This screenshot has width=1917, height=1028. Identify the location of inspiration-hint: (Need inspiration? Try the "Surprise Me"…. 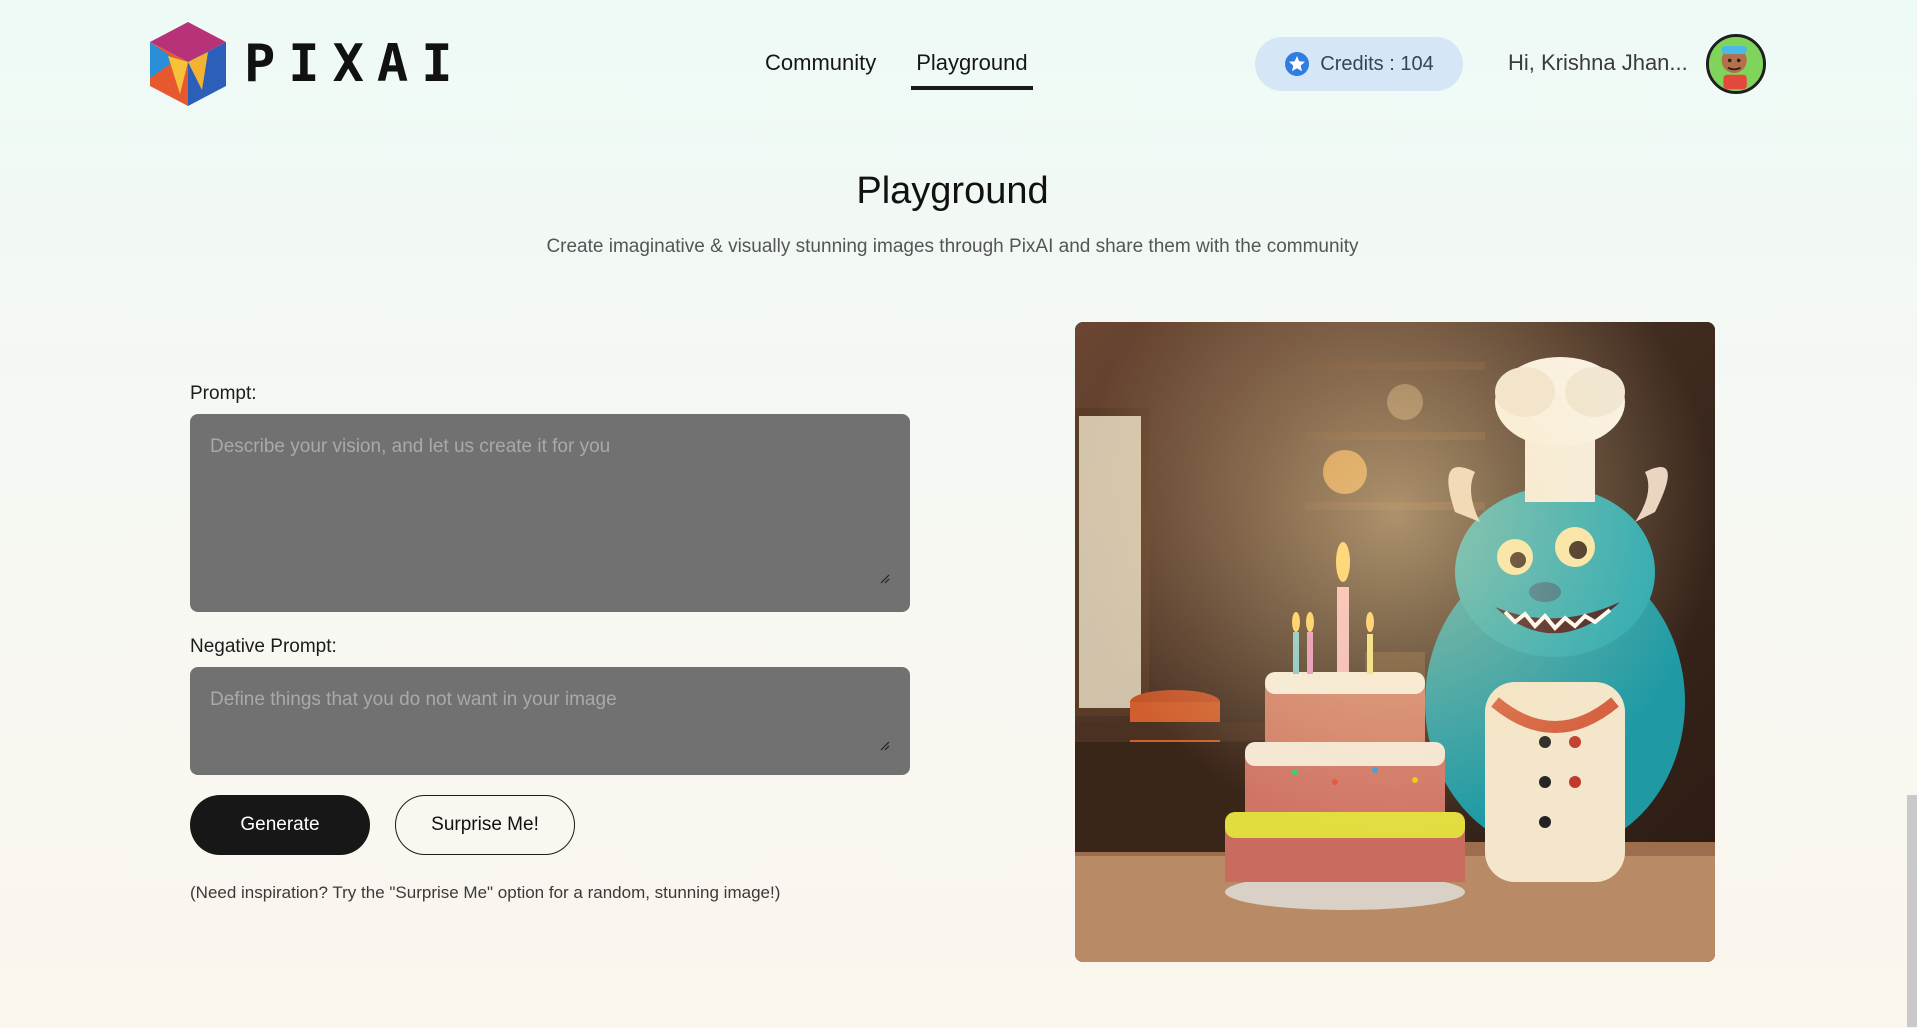
(485, 892).